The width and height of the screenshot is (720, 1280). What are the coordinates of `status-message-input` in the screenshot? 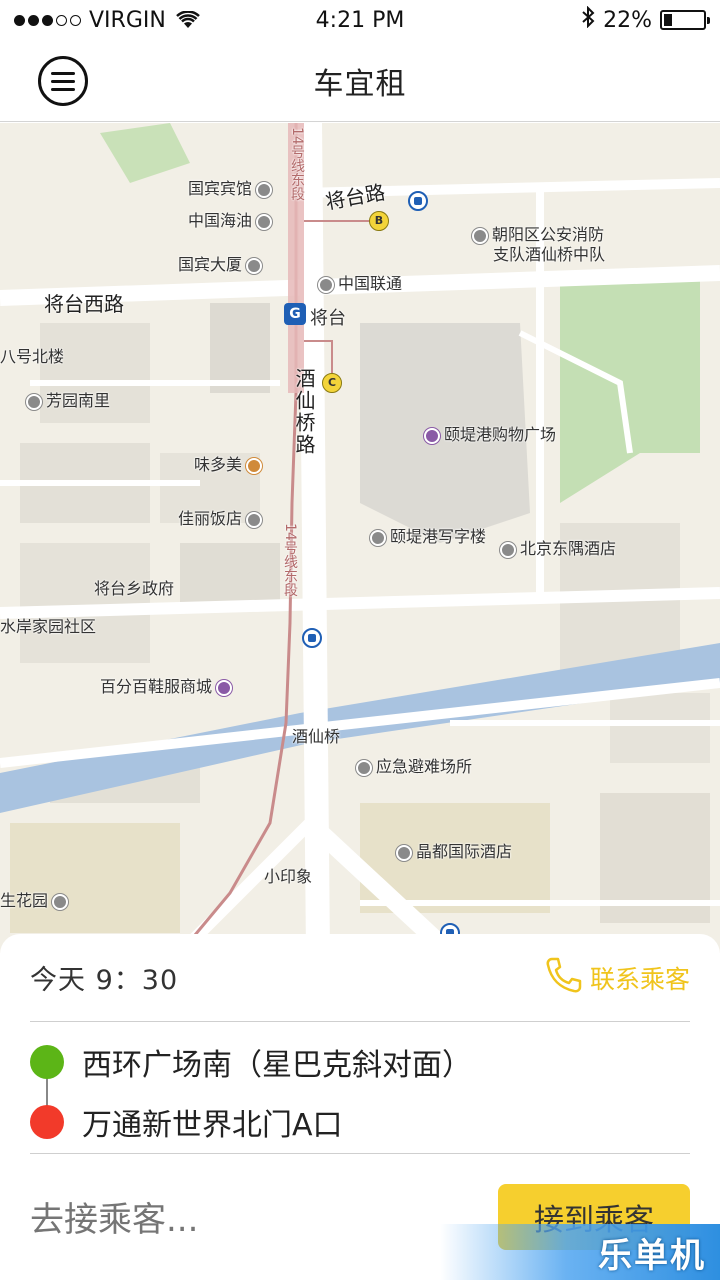 It's located at (250, 1220).